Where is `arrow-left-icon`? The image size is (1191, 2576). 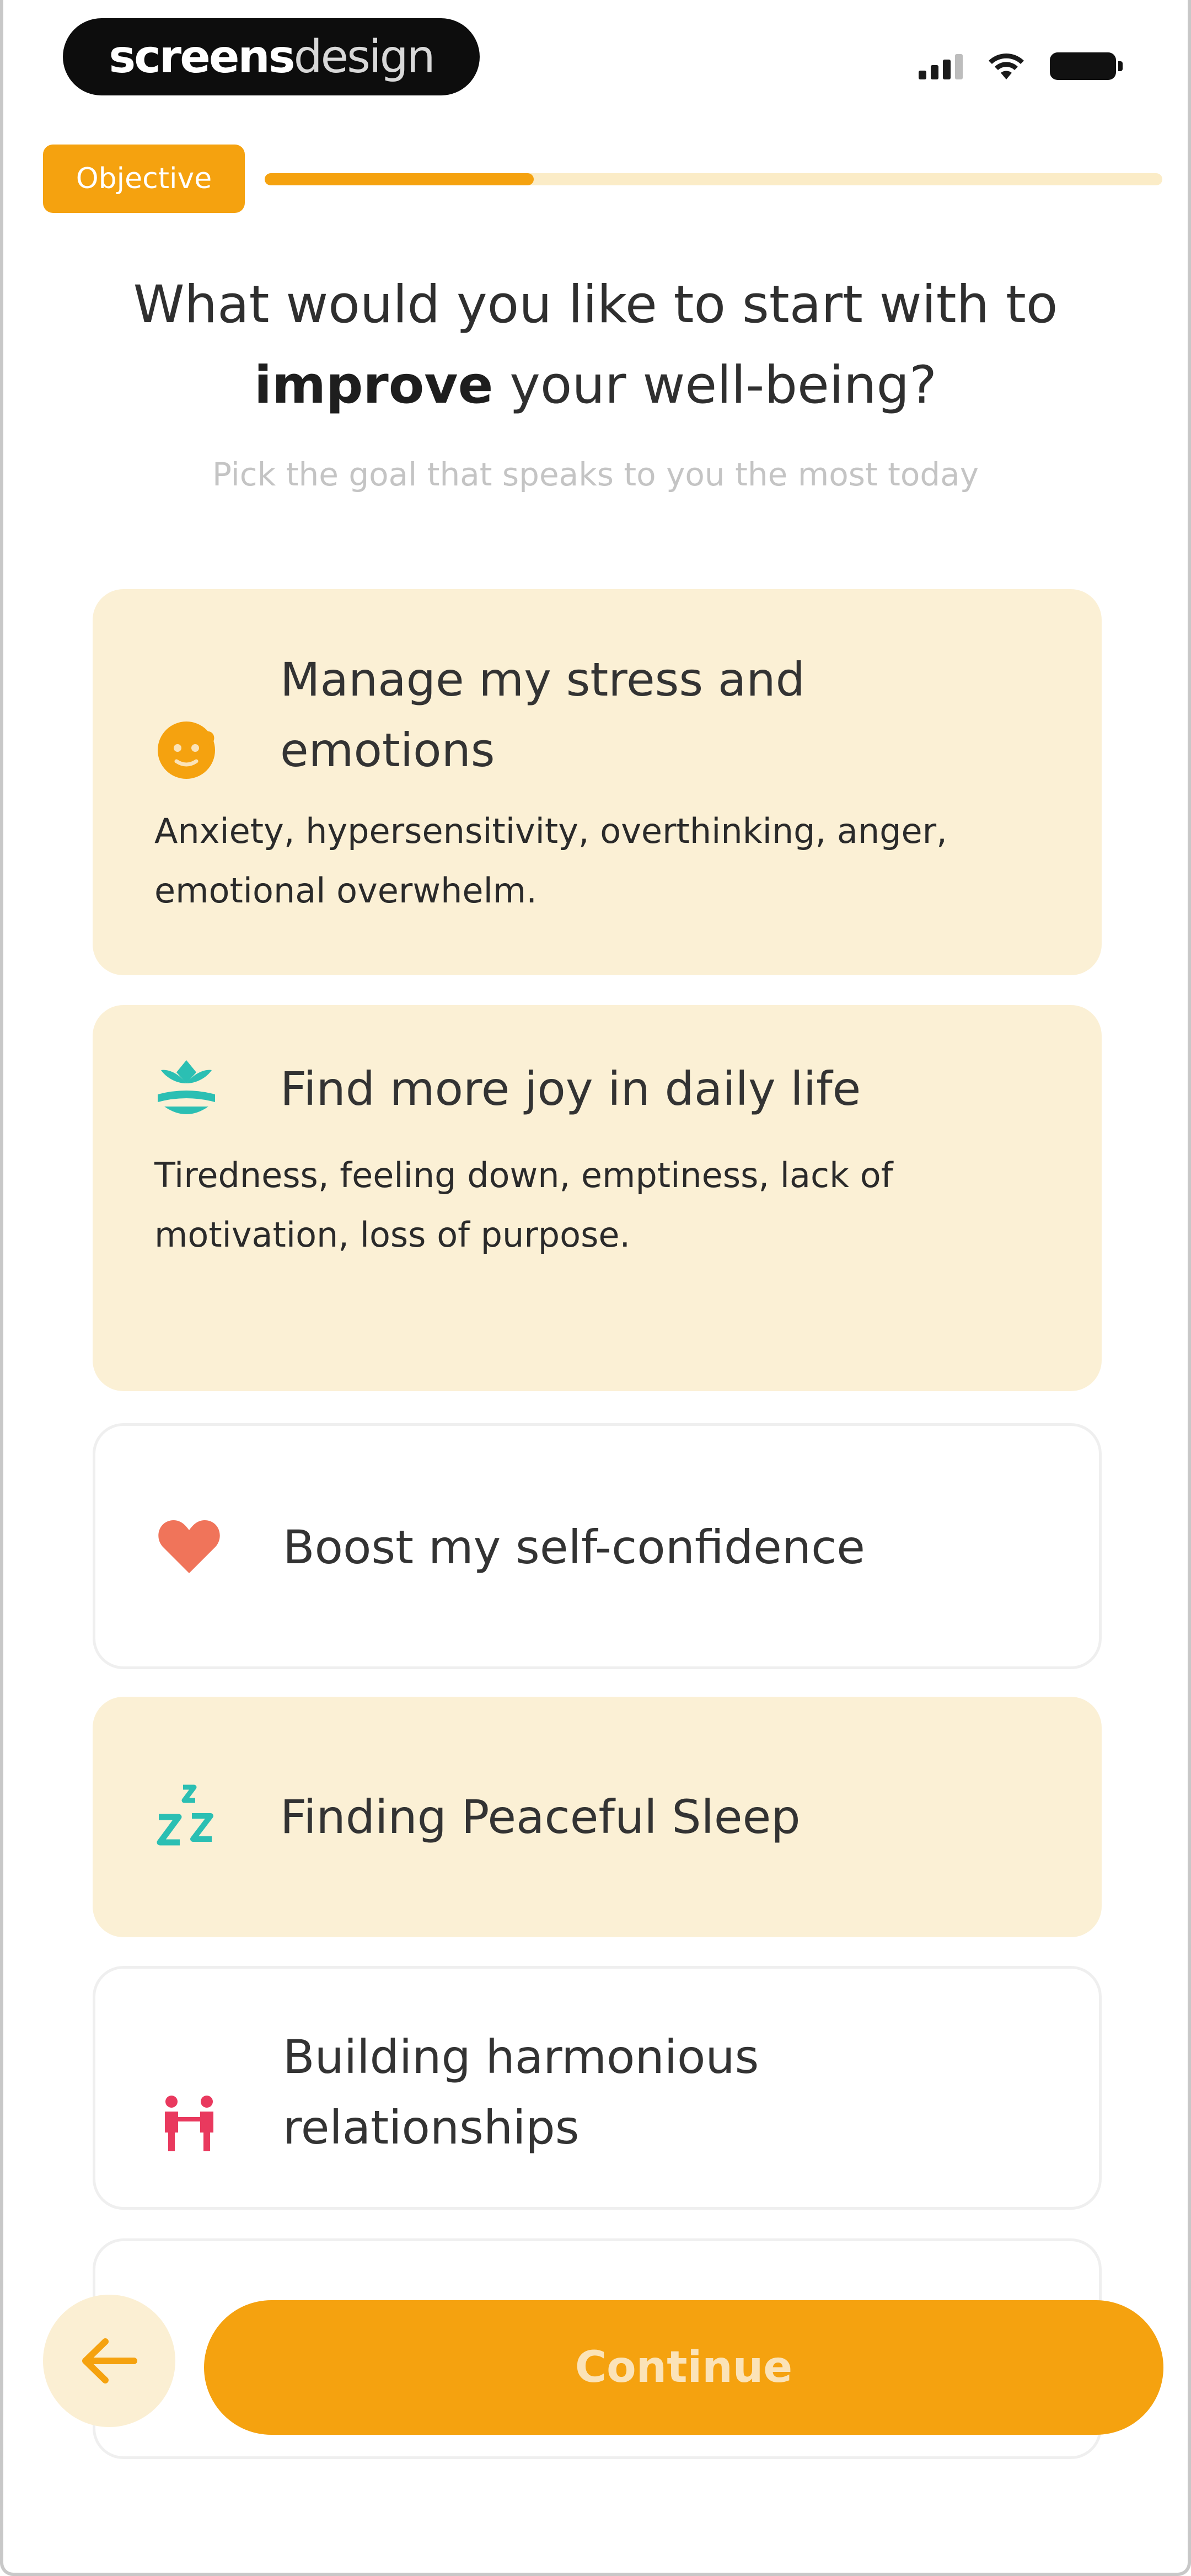 arrow-left-icon is located at coordinates (109, 2360).